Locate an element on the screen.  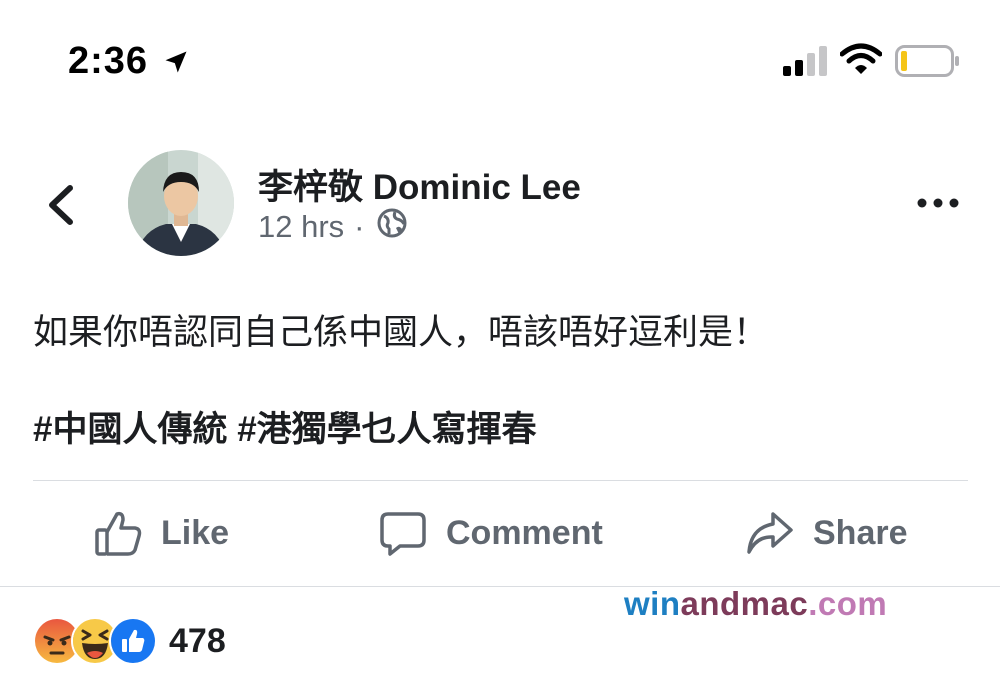
post-time: 12 hrs is located at coordinates (301, 227).